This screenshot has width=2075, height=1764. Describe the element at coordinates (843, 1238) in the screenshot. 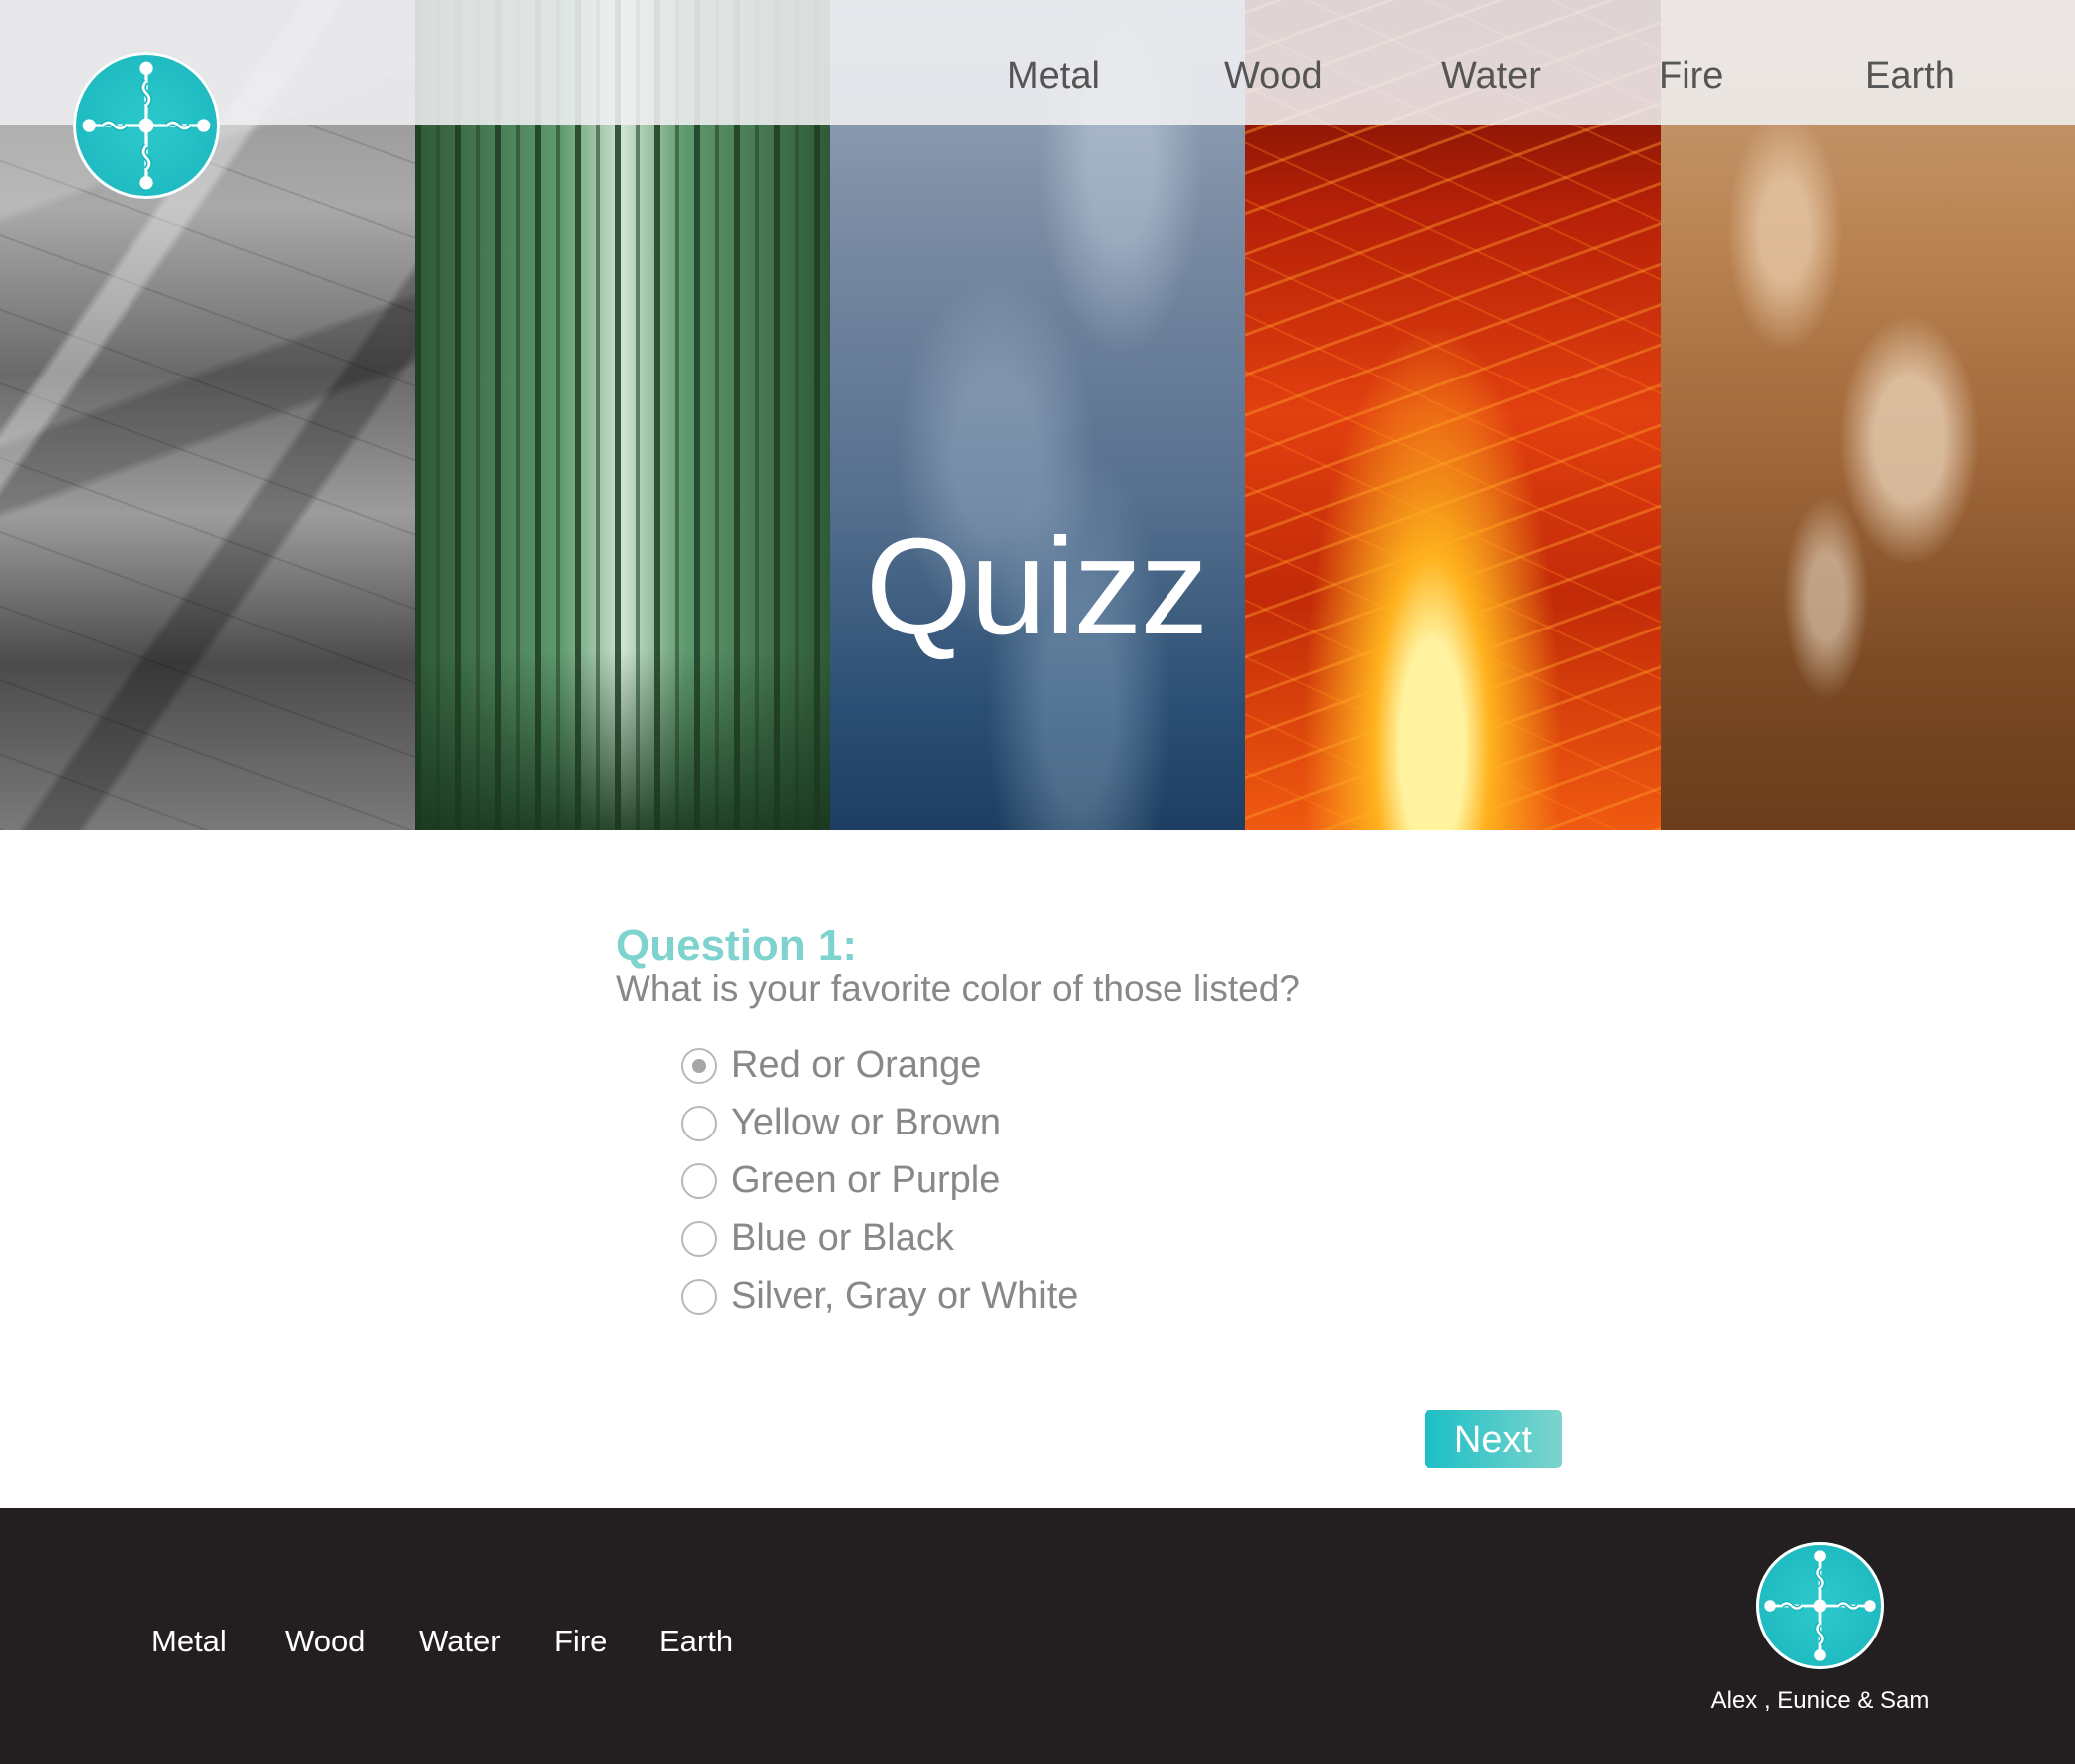

I see `option-label: Blue or Black` at that location.